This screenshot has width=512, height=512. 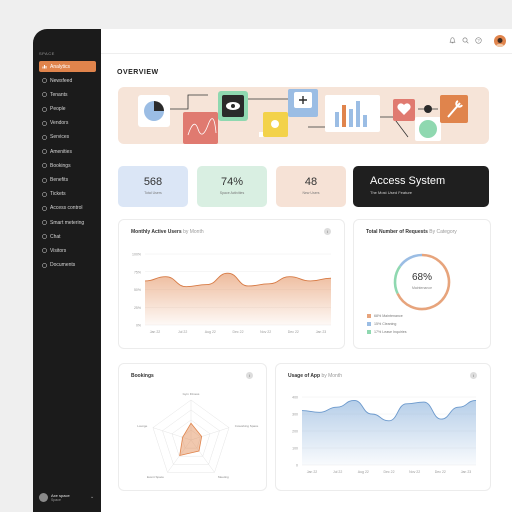 What do you see at coordinates (337, 472) in the screenshot?
I see `x-tick-label: Jul 22` at bounding box center [337, 472].